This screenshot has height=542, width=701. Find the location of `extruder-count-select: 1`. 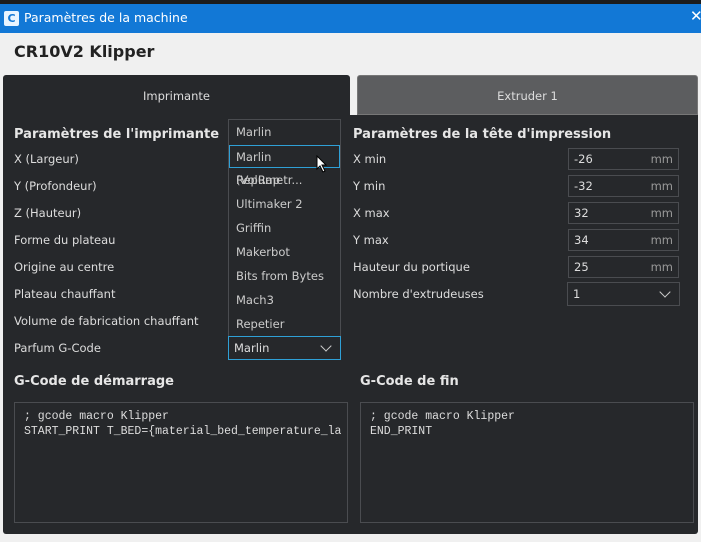

extruder-count-select: 1 is located at coordinates (623, 294).